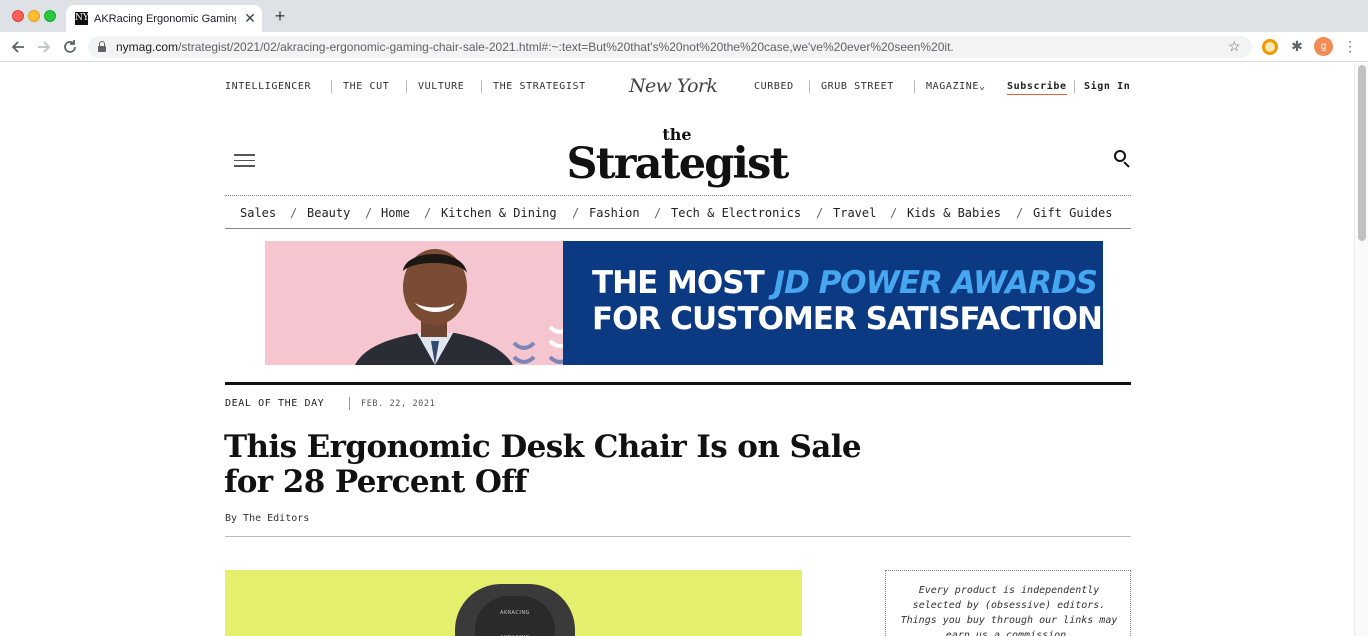 The height and width of the screenshot is (636, 1368). Describe the element at coordinates (1122, 159) in the screenshot. I see `search-icon` at that location.